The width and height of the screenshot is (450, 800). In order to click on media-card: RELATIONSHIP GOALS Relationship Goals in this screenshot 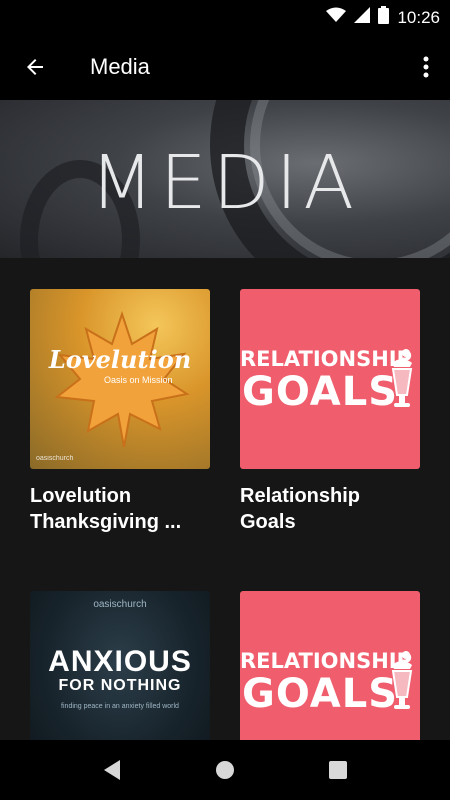, I will do `click(330, 412)`.